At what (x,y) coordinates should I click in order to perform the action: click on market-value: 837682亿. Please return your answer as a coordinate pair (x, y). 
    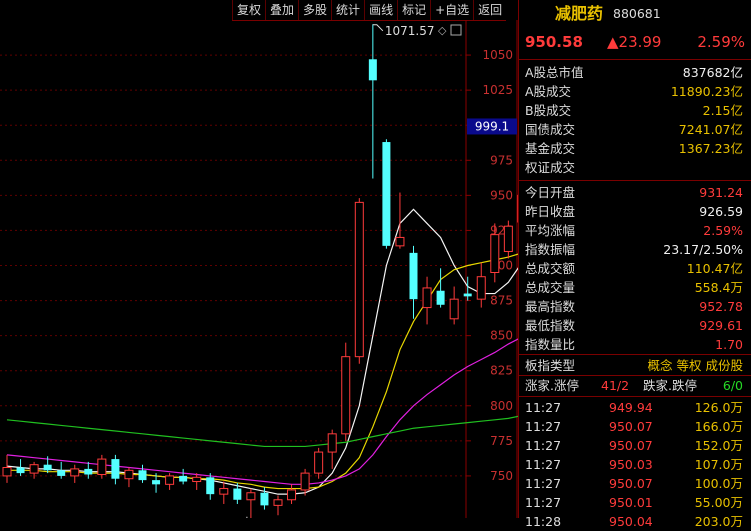
    Looking at the image, I should click on (713, 72).